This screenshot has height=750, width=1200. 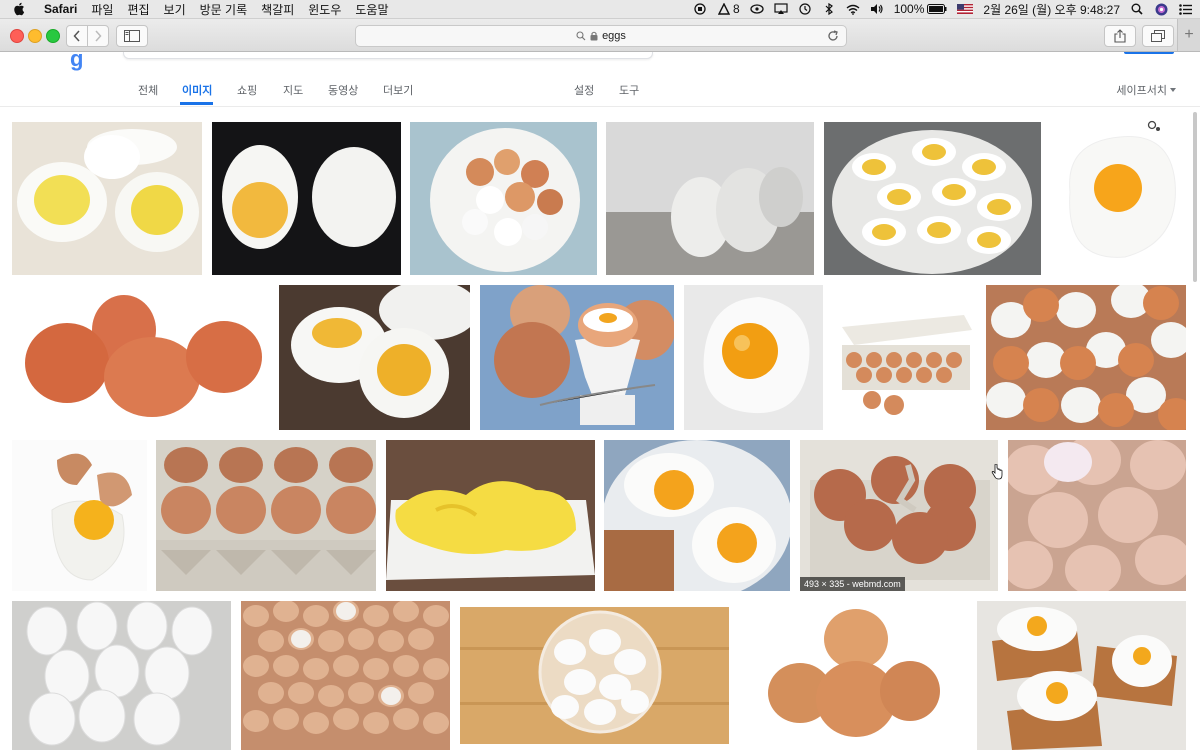 I want to click on creative-cloud-icon, so click(x=757, y=9).